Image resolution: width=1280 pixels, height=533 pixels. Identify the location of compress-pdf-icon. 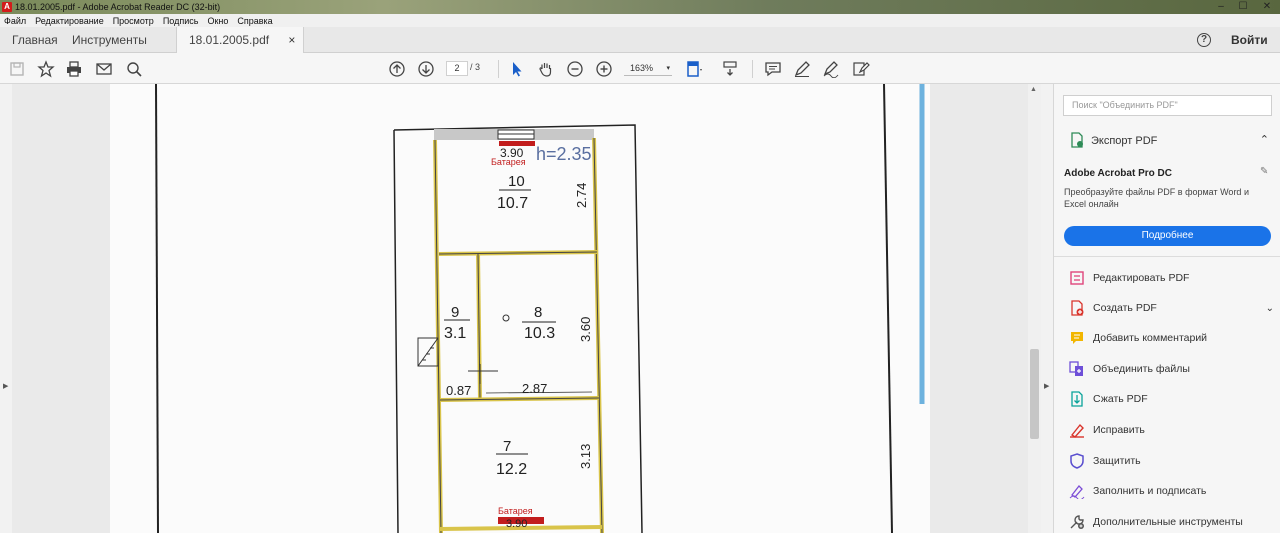
(1077, 399).